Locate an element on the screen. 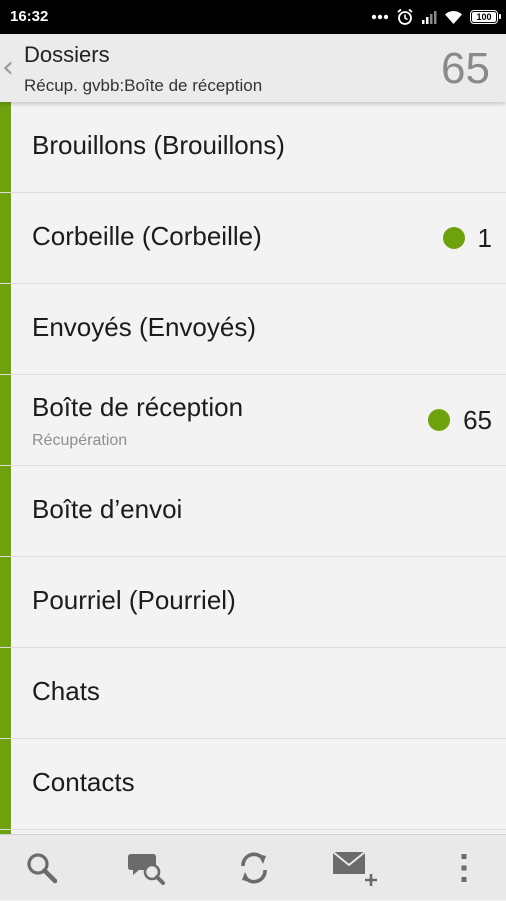 This screenshot has width=506, height=901. folder-name: Envoyés (Envoyés) is located at coordinates (144, 327).